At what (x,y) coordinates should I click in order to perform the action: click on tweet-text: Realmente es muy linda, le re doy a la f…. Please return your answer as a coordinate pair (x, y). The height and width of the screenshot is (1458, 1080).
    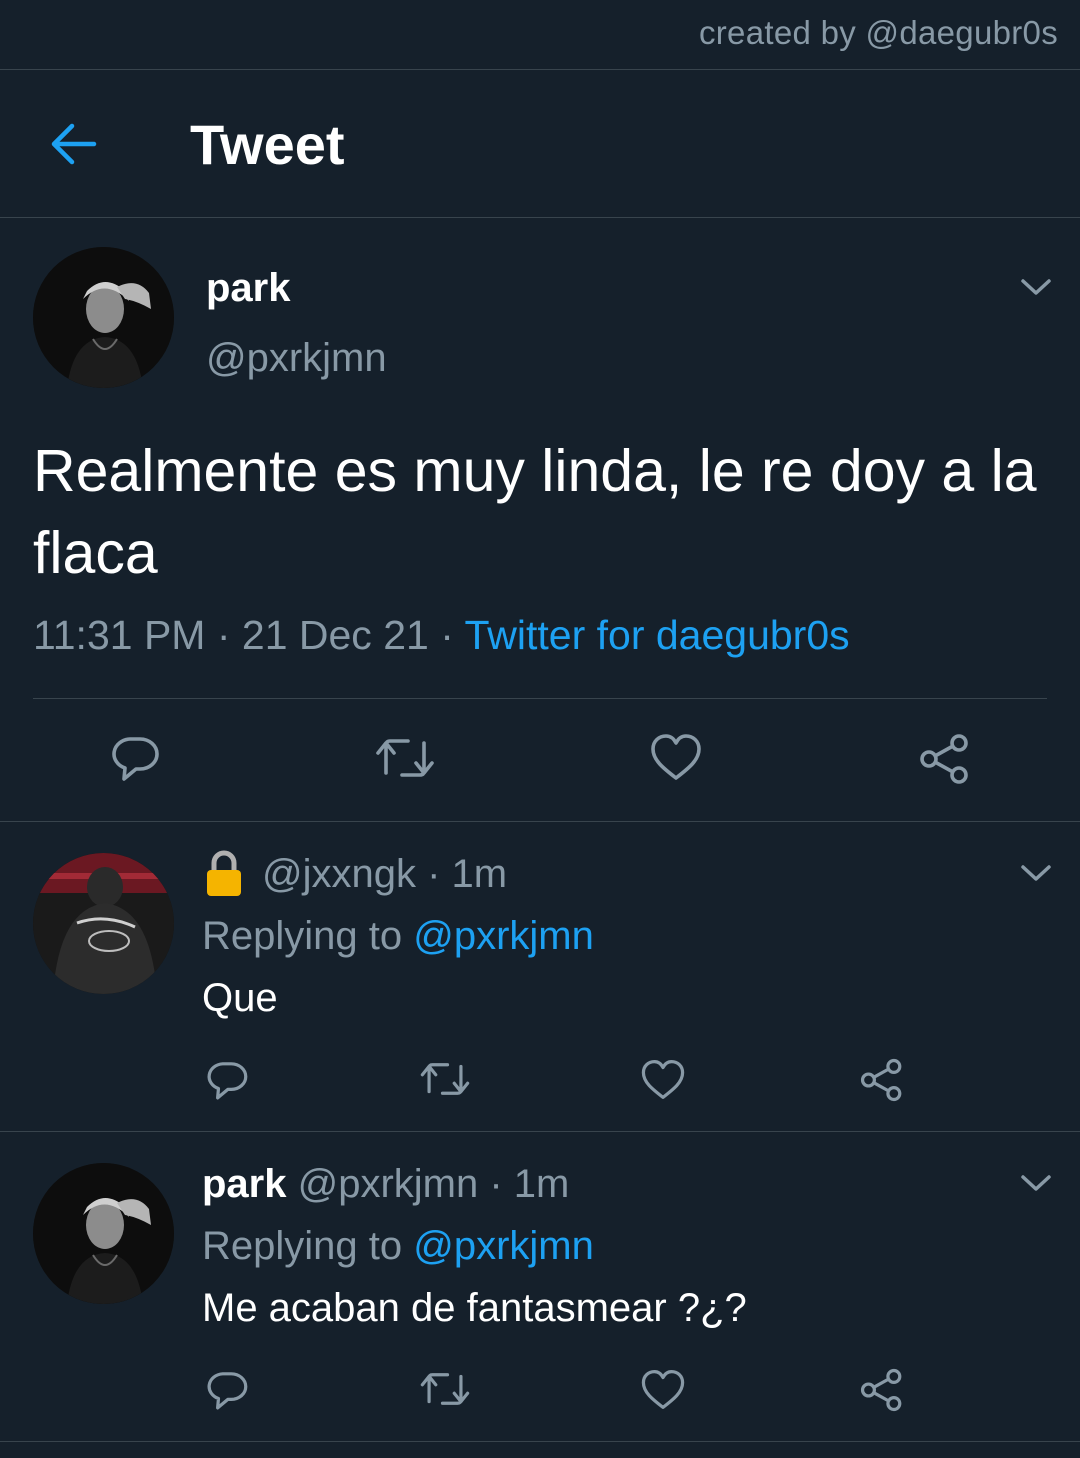
    Looking at the image, I should click on (535, 512).